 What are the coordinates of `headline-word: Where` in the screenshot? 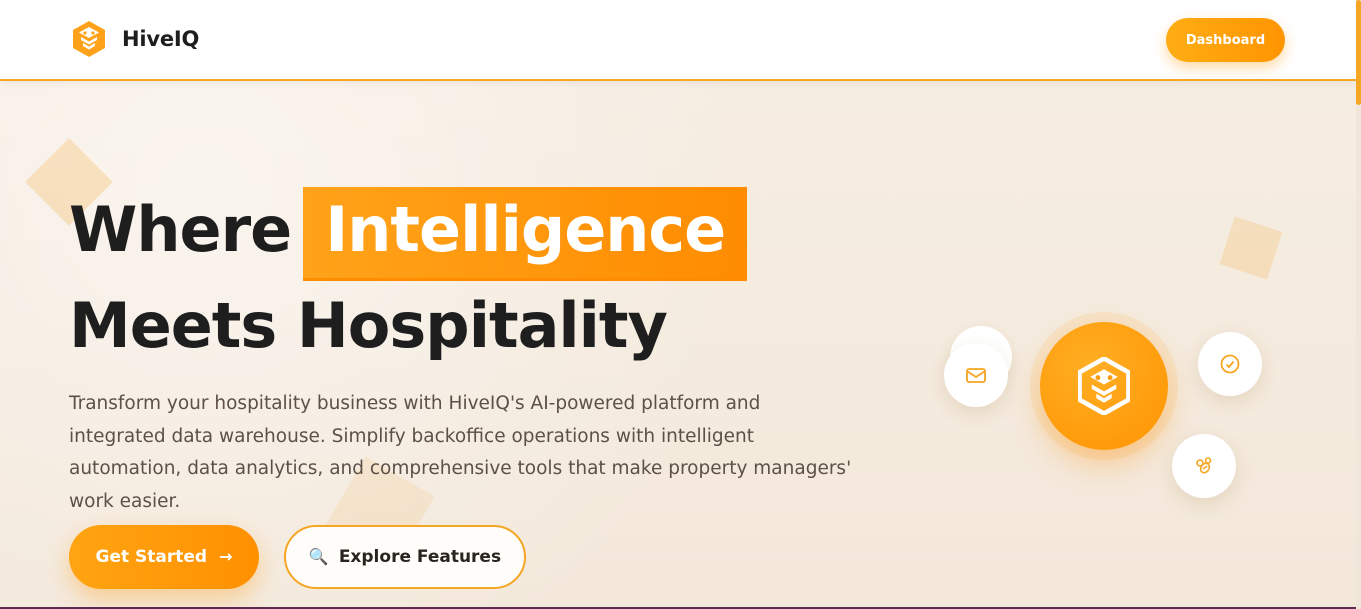 It's located at (180, 229).